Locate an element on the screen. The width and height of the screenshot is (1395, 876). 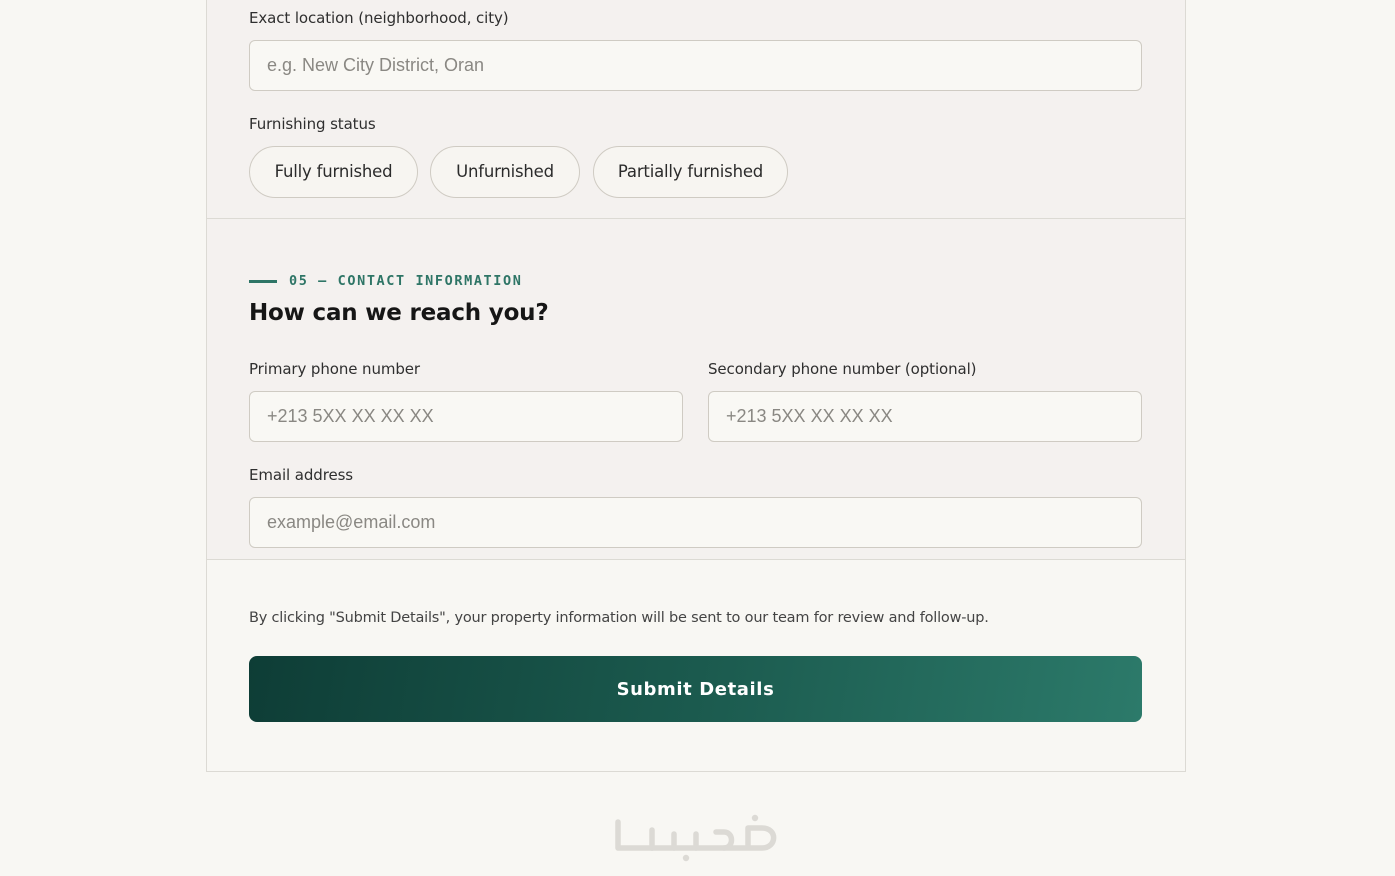
email-input is located at coordinates (695, 522).